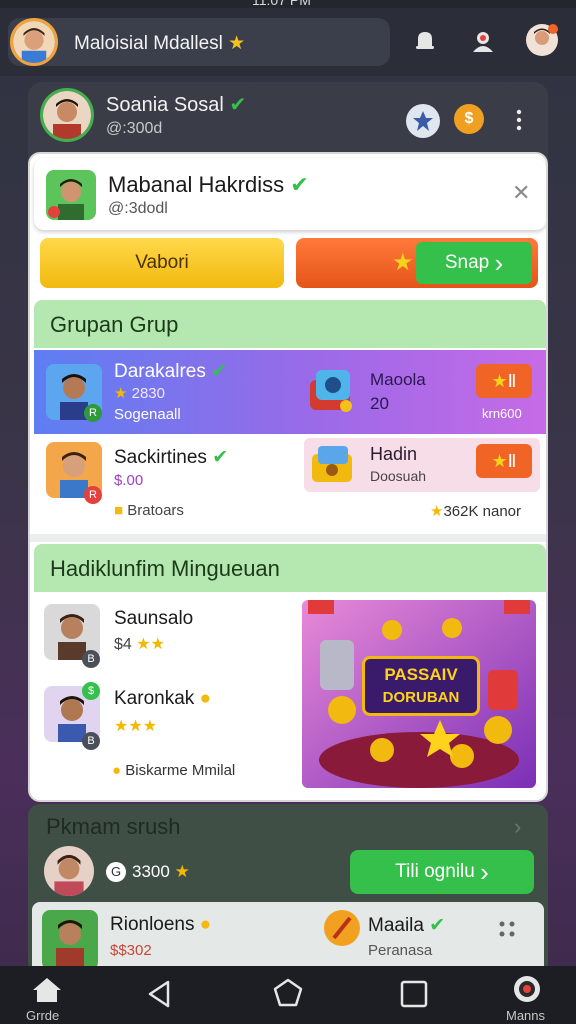 Image resolution: width=576 pixels, height=1024 pixels. I want to click on header-avatar, so click(71, 195).